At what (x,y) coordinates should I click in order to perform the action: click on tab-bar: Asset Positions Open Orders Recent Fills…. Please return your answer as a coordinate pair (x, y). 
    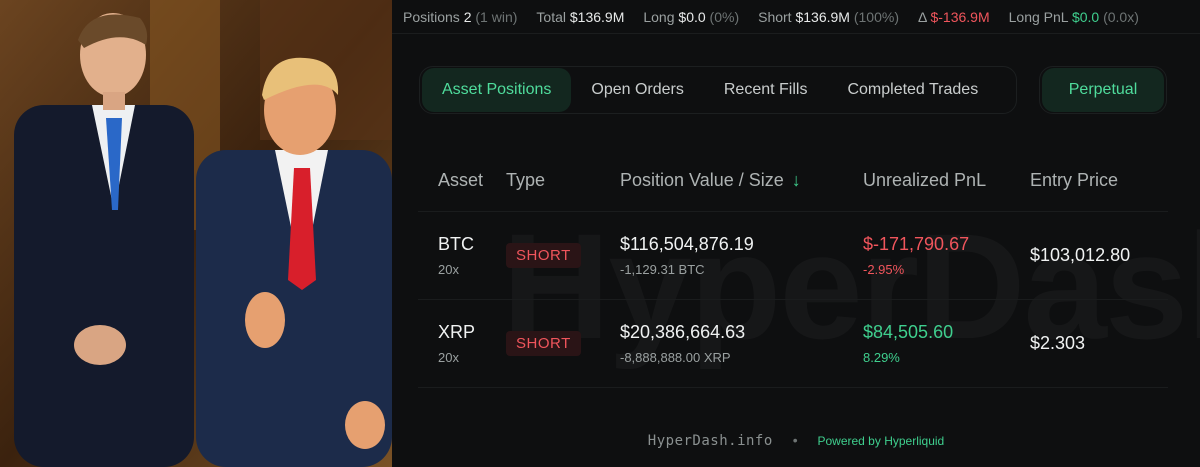
    Looking at the image, I should click on (718, 90).